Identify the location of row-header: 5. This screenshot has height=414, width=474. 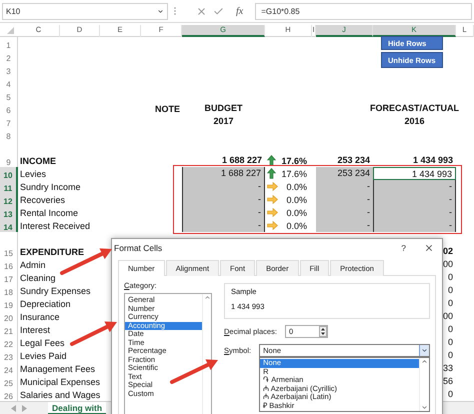
(9, 95).